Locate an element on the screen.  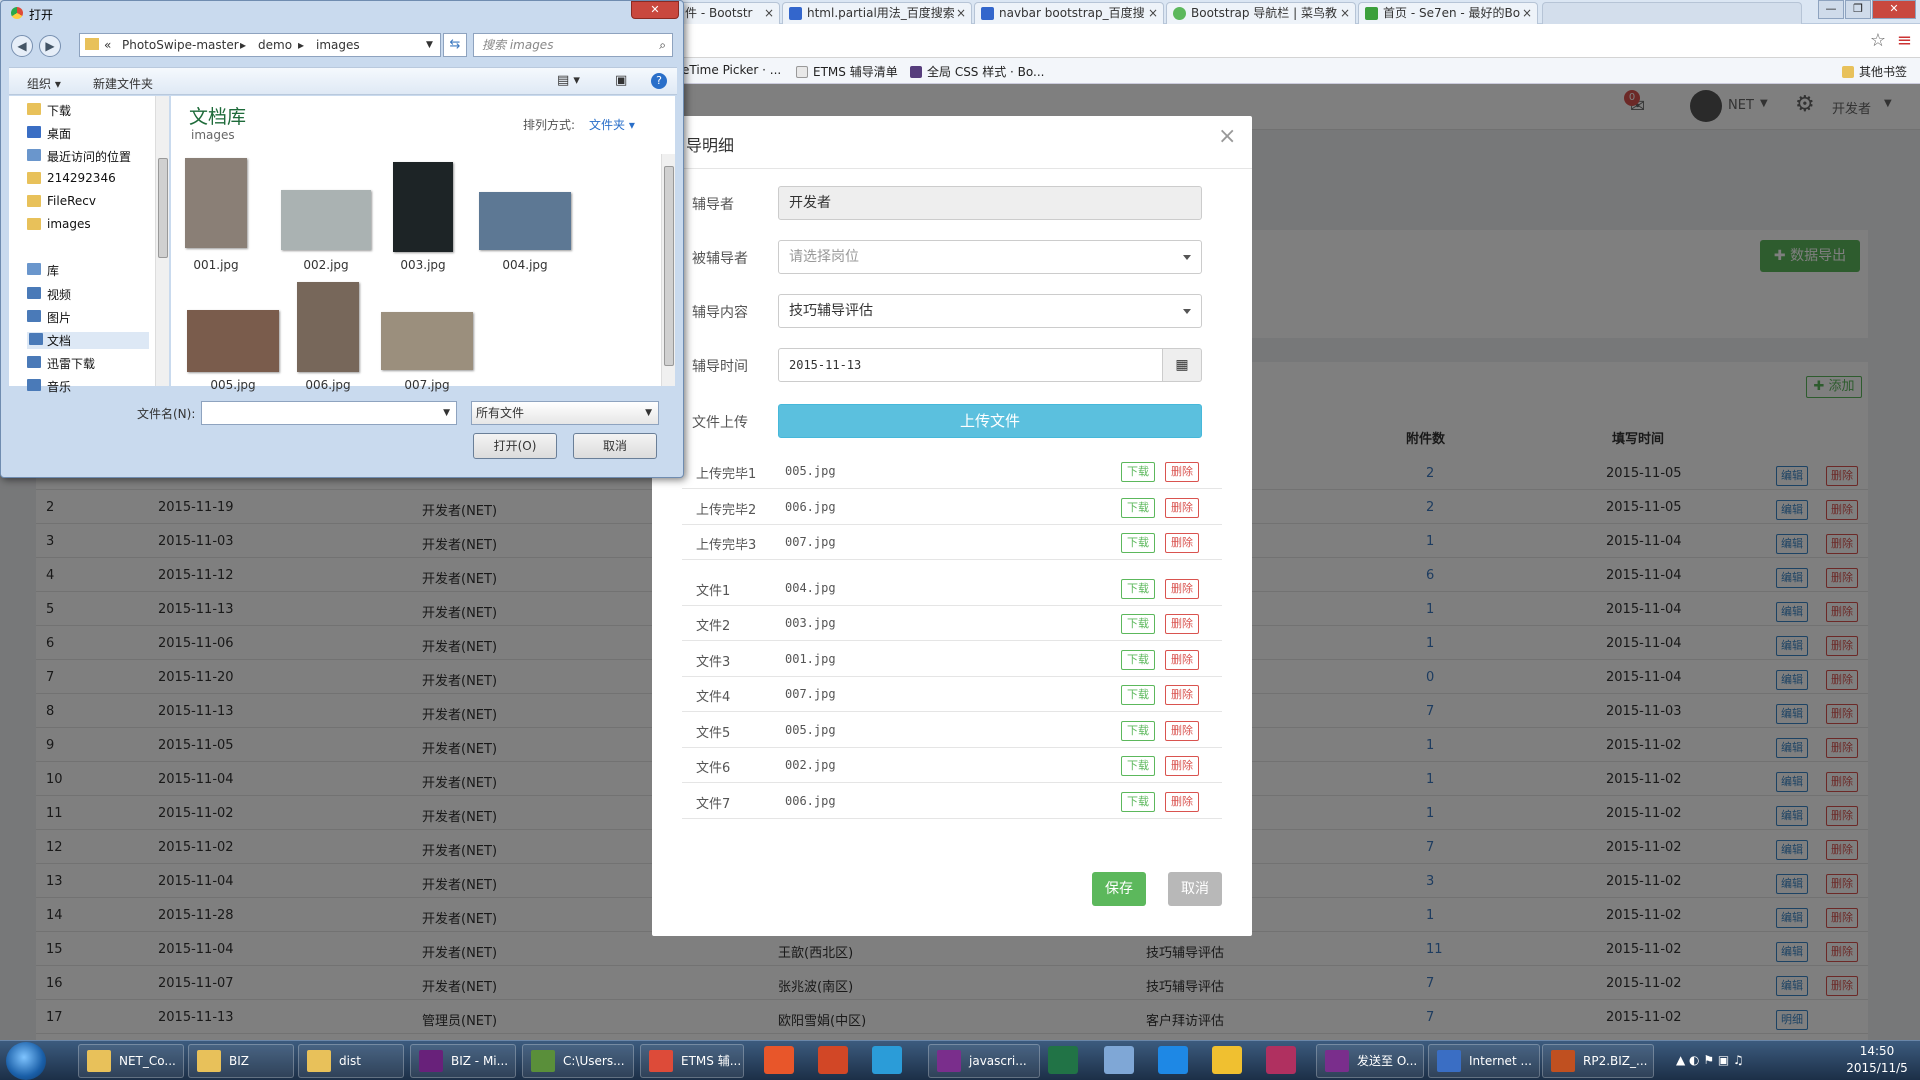
tree-item: 视频 is located at coordinates (49, 294).